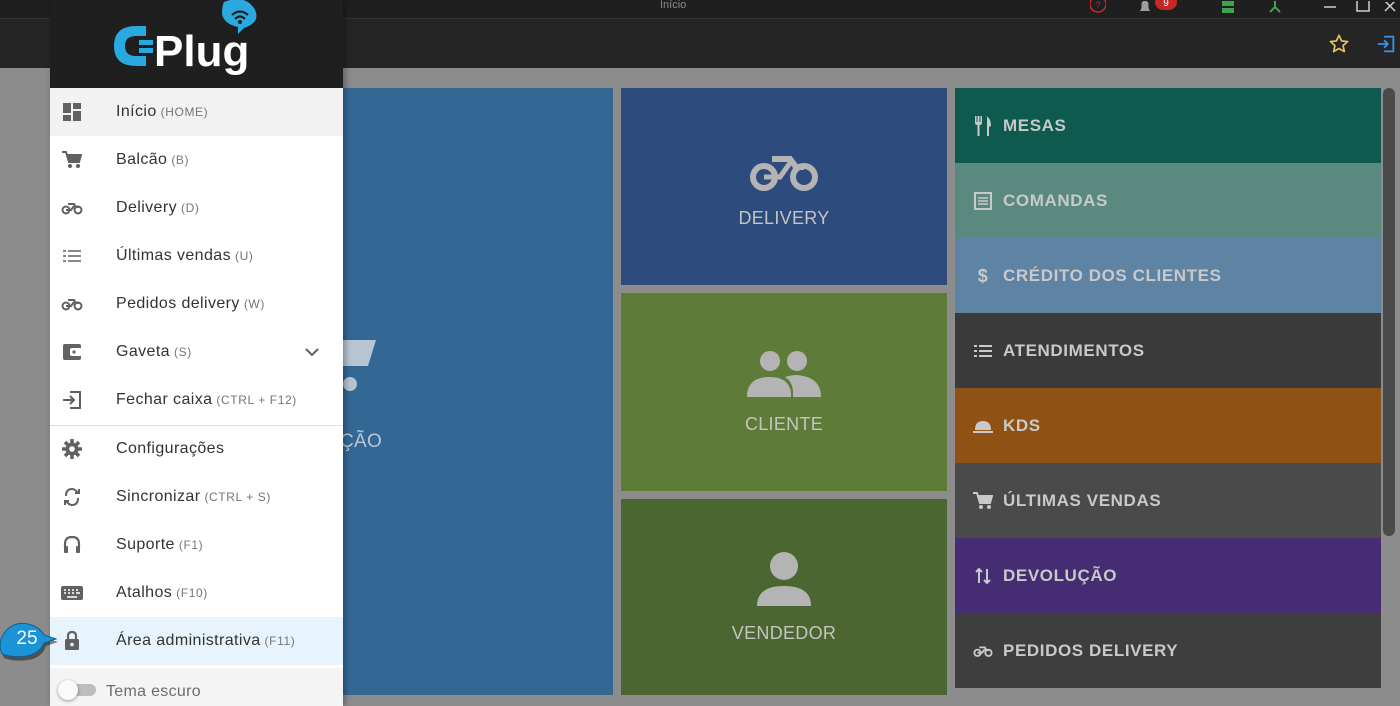 The width and height of the screenshot is (1400, 706). I want to click on menu-item-shortcut: (CTRL + S), so click(237, 497).